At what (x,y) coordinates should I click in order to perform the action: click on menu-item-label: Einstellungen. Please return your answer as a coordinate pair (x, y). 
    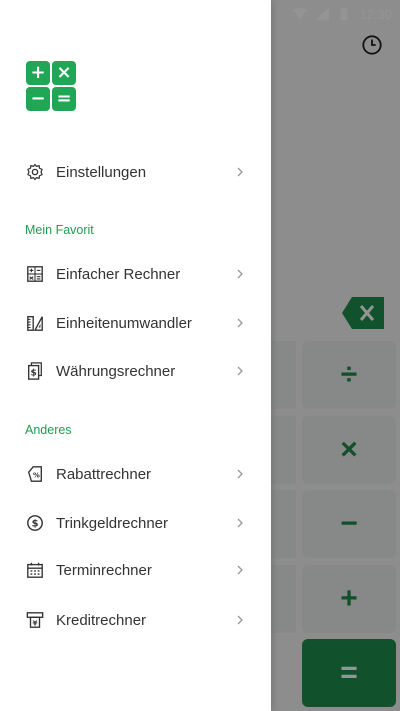
    Looking at the image, I should click on (101, 172).